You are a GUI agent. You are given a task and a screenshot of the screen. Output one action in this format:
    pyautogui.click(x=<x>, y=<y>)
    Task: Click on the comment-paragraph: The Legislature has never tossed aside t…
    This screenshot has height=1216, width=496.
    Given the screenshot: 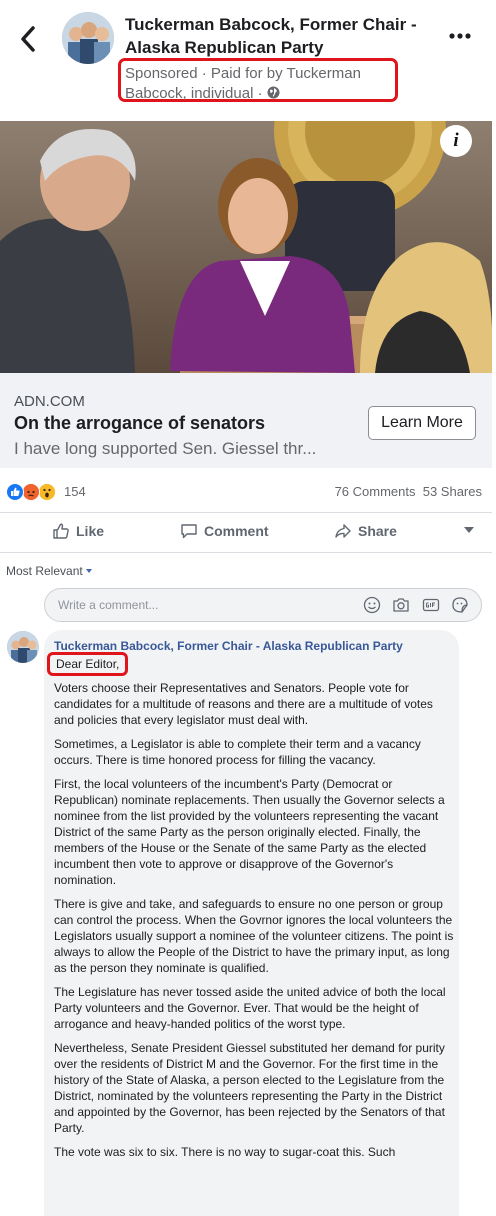 What is the action you would take?
    pyautogui.click(x=250, y=1008)
    